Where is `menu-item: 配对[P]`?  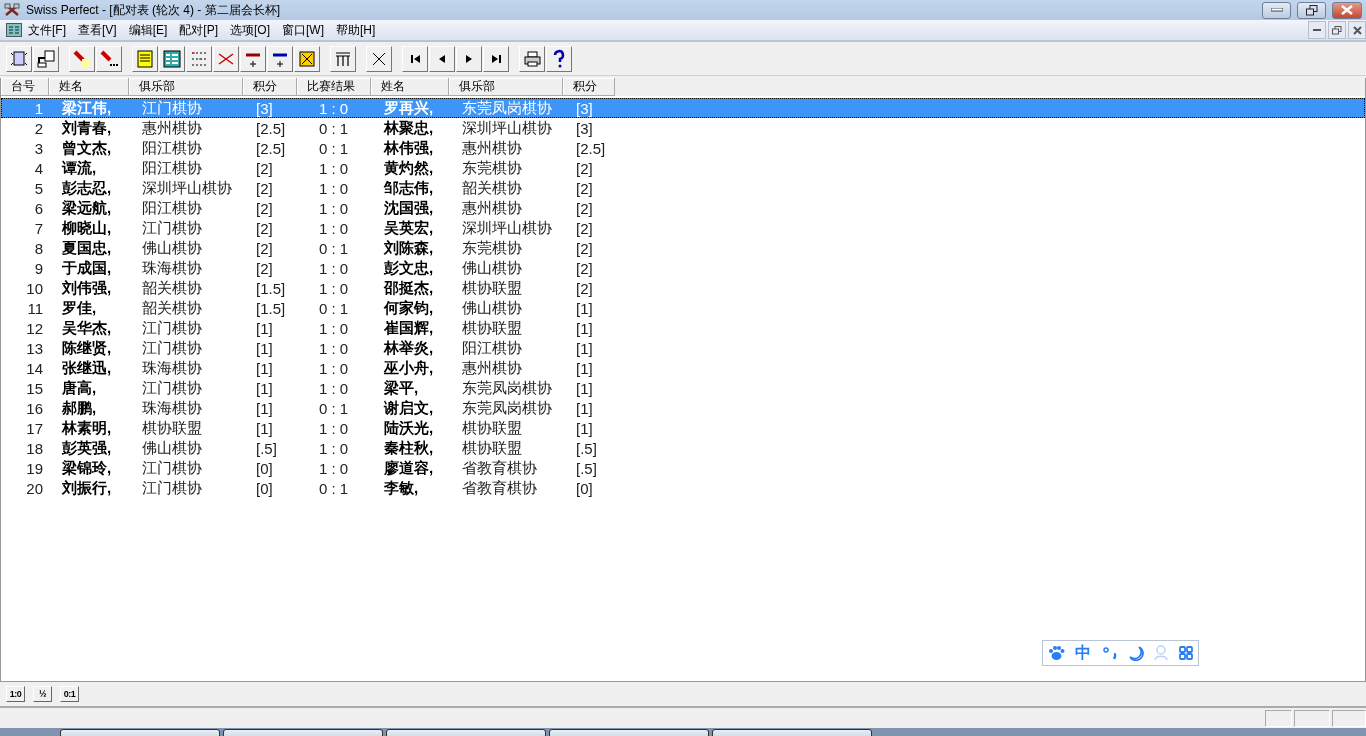
menu-item: 配对[P] is located at coordinates (198, 30).